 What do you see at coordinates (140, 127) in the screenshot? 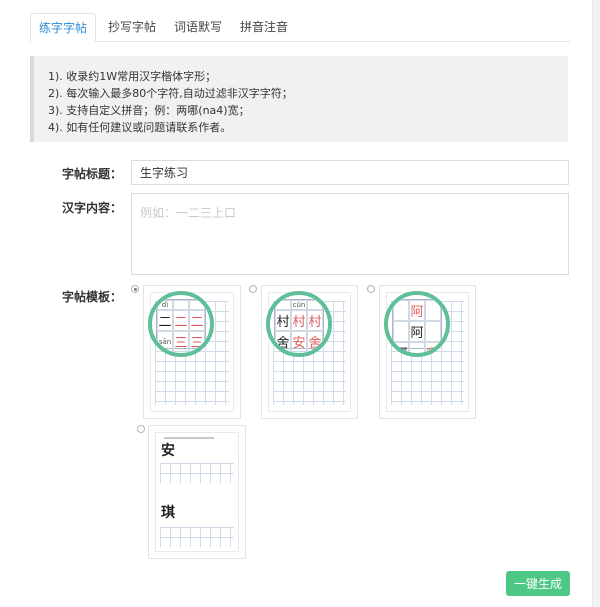
I see `notice-line: 4). 如有任何建议或问题请联系作者。` at bounding box center [140, 127].